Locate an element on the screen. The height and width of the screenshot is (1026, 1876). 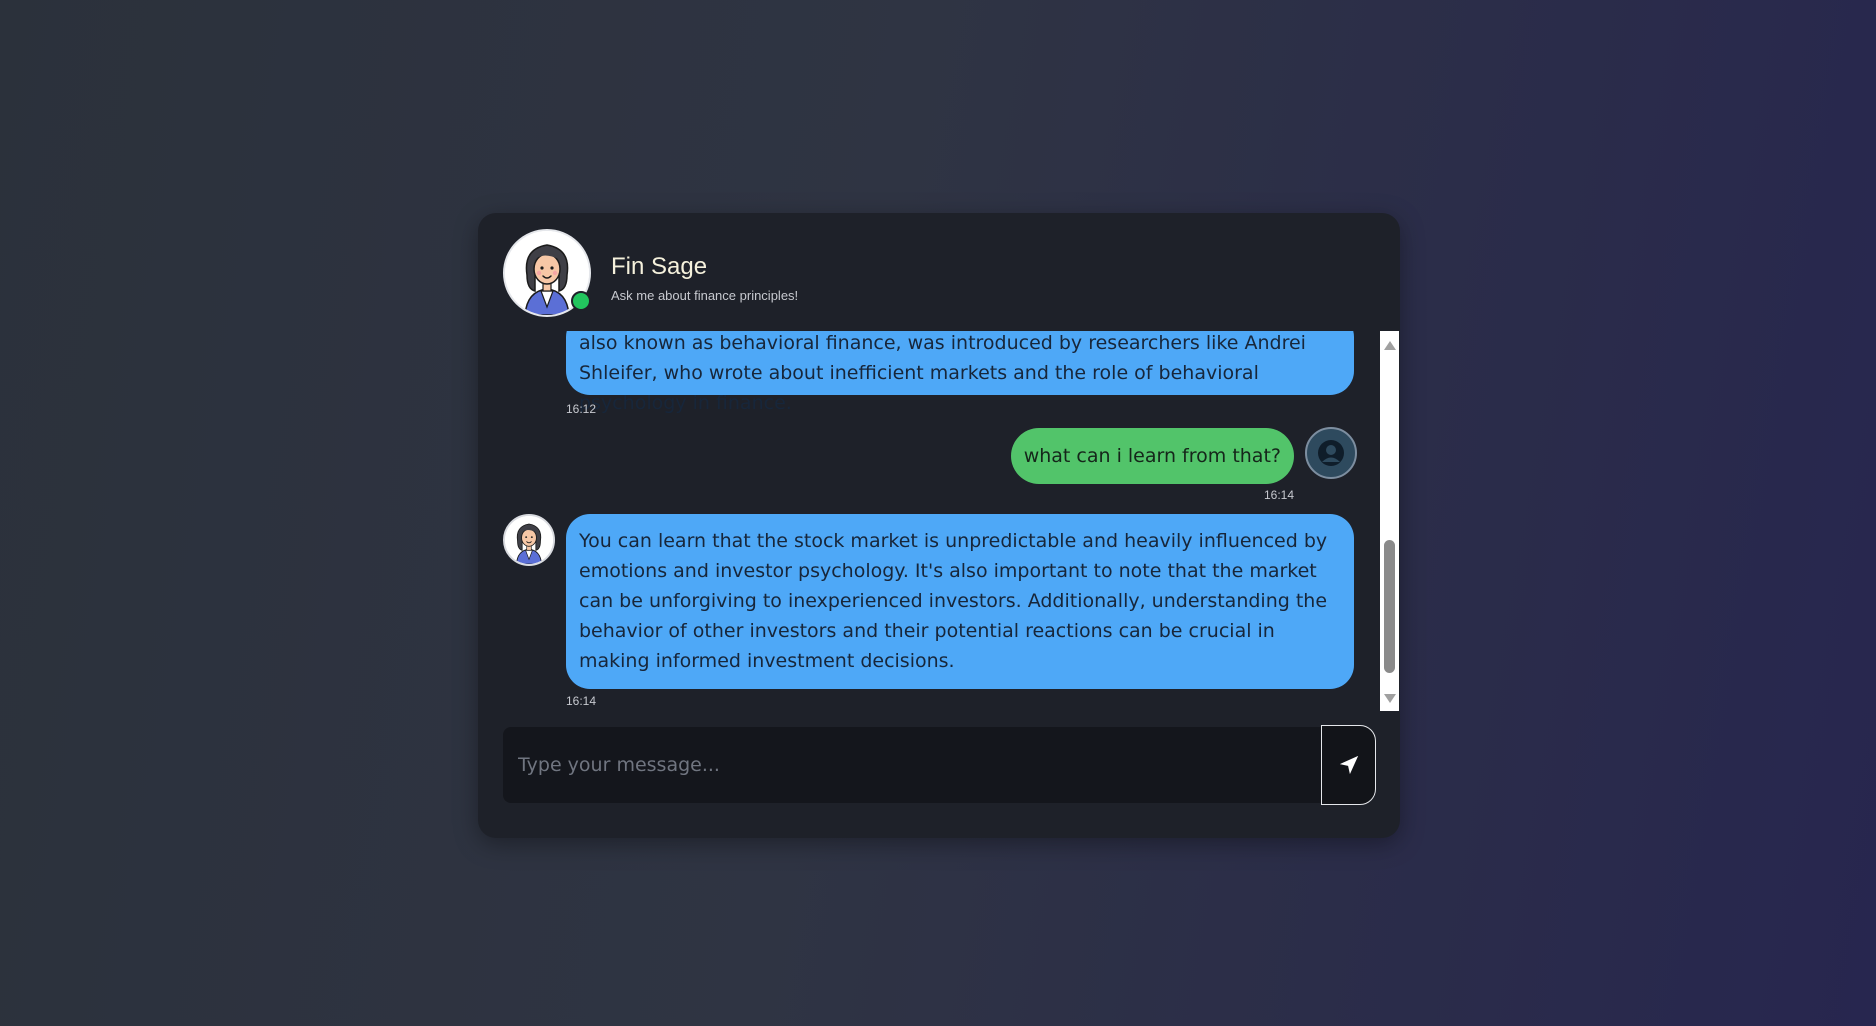
bot-message-avatar is located at coordinates (529, 540).